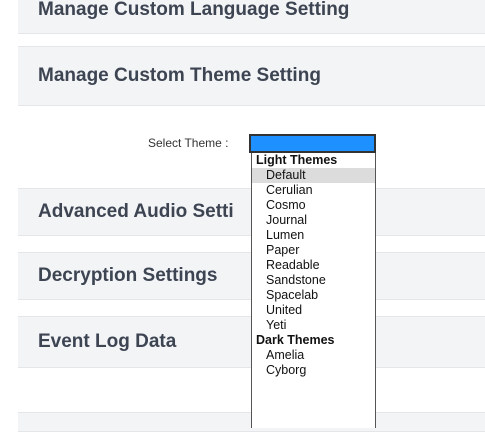 The width and height of the screenshot is (485, 432). I want to click on panel-custom-theme: Manage Custom Theme Setting, so click(251, 76).